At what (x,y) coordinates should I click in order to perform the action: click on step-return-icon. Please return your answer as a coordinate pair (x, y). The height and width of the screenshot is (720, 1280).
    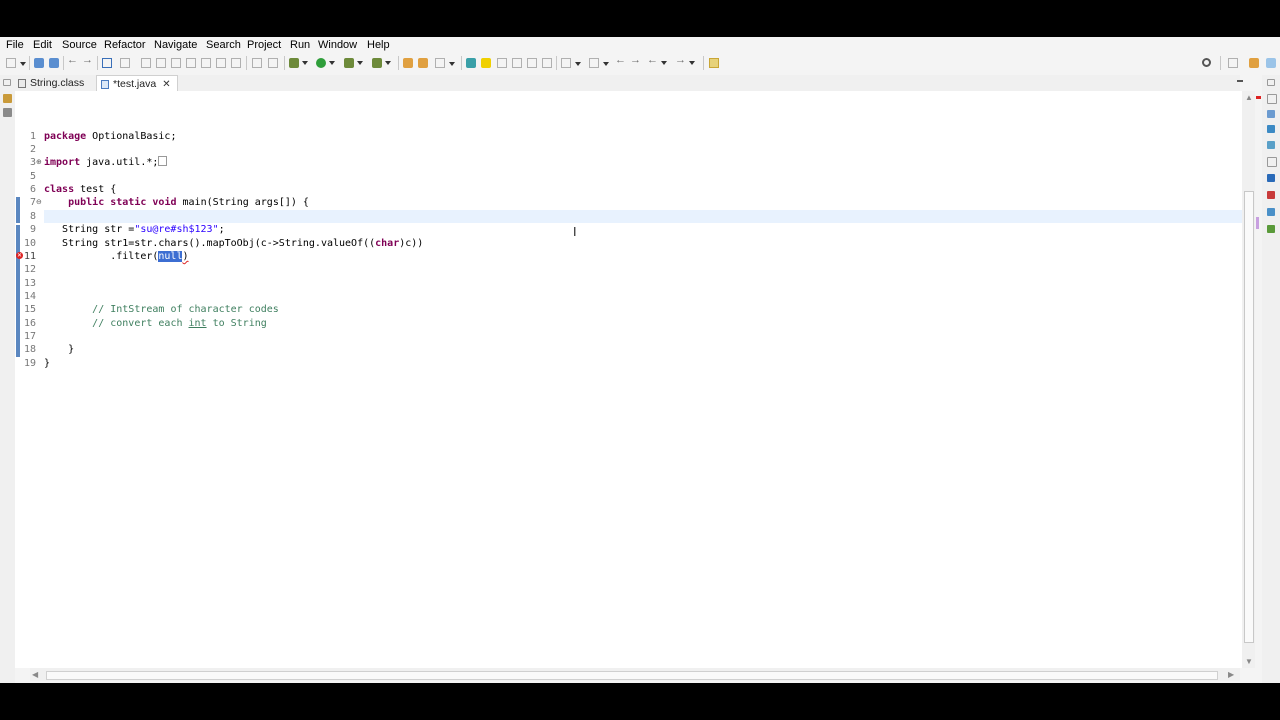
    Looking at the image, I should click on (236, 63).